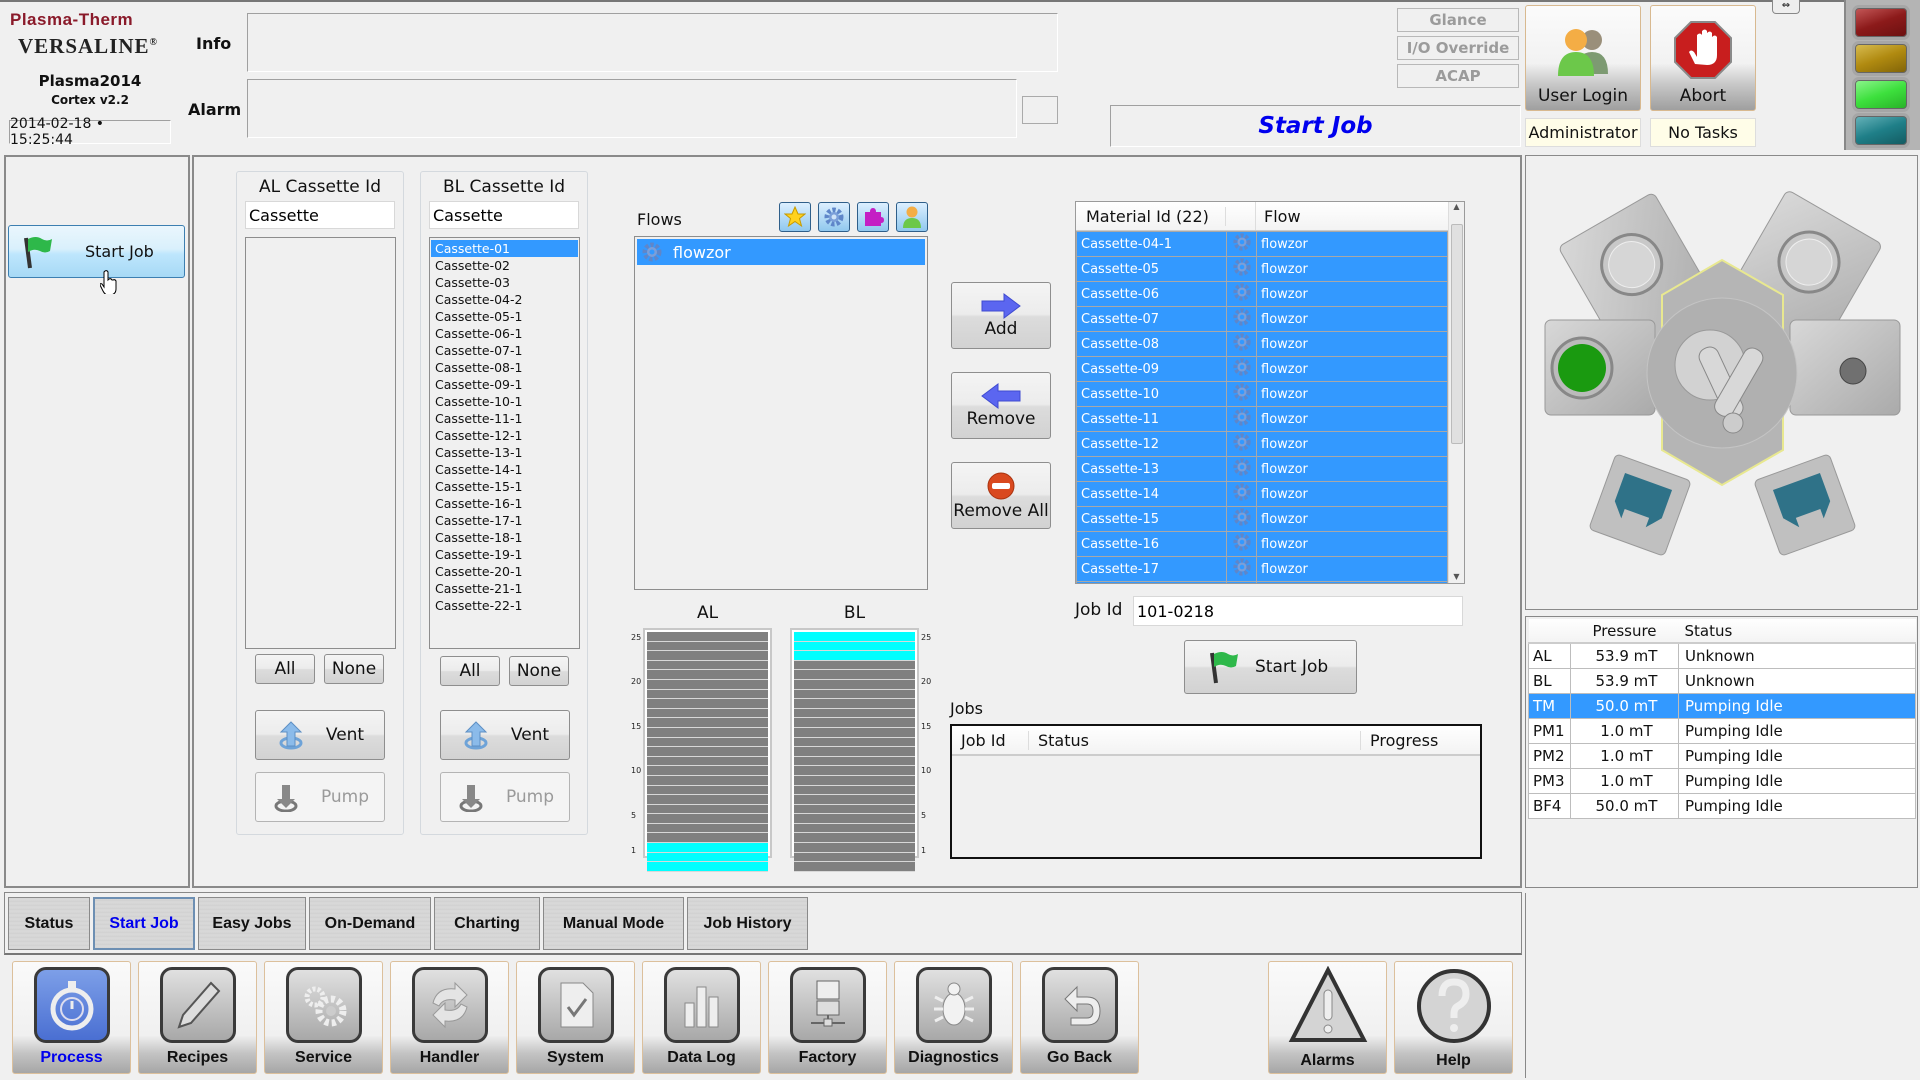  What do you see at coordinates (1298, 611) in the screenshot?
I see `job-id-input` at bounding box center [1298, 611].